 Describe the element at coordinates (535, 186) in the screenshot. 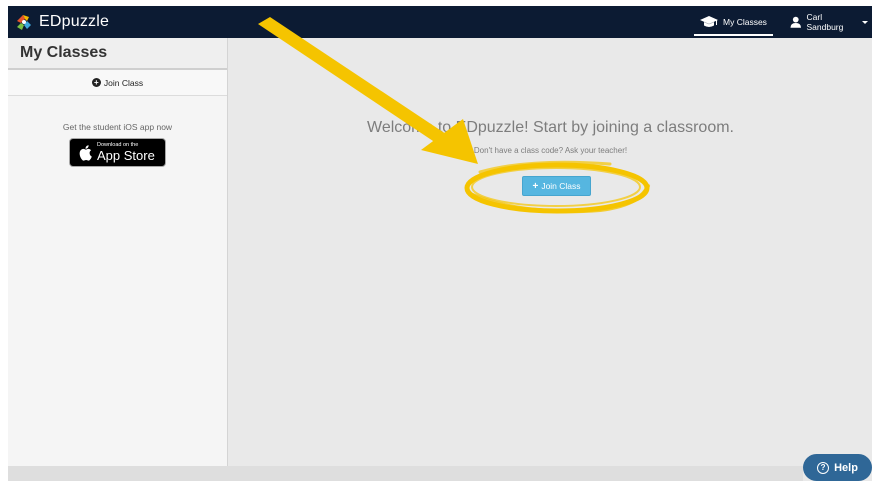

I see `plus-icon: +` at that location.